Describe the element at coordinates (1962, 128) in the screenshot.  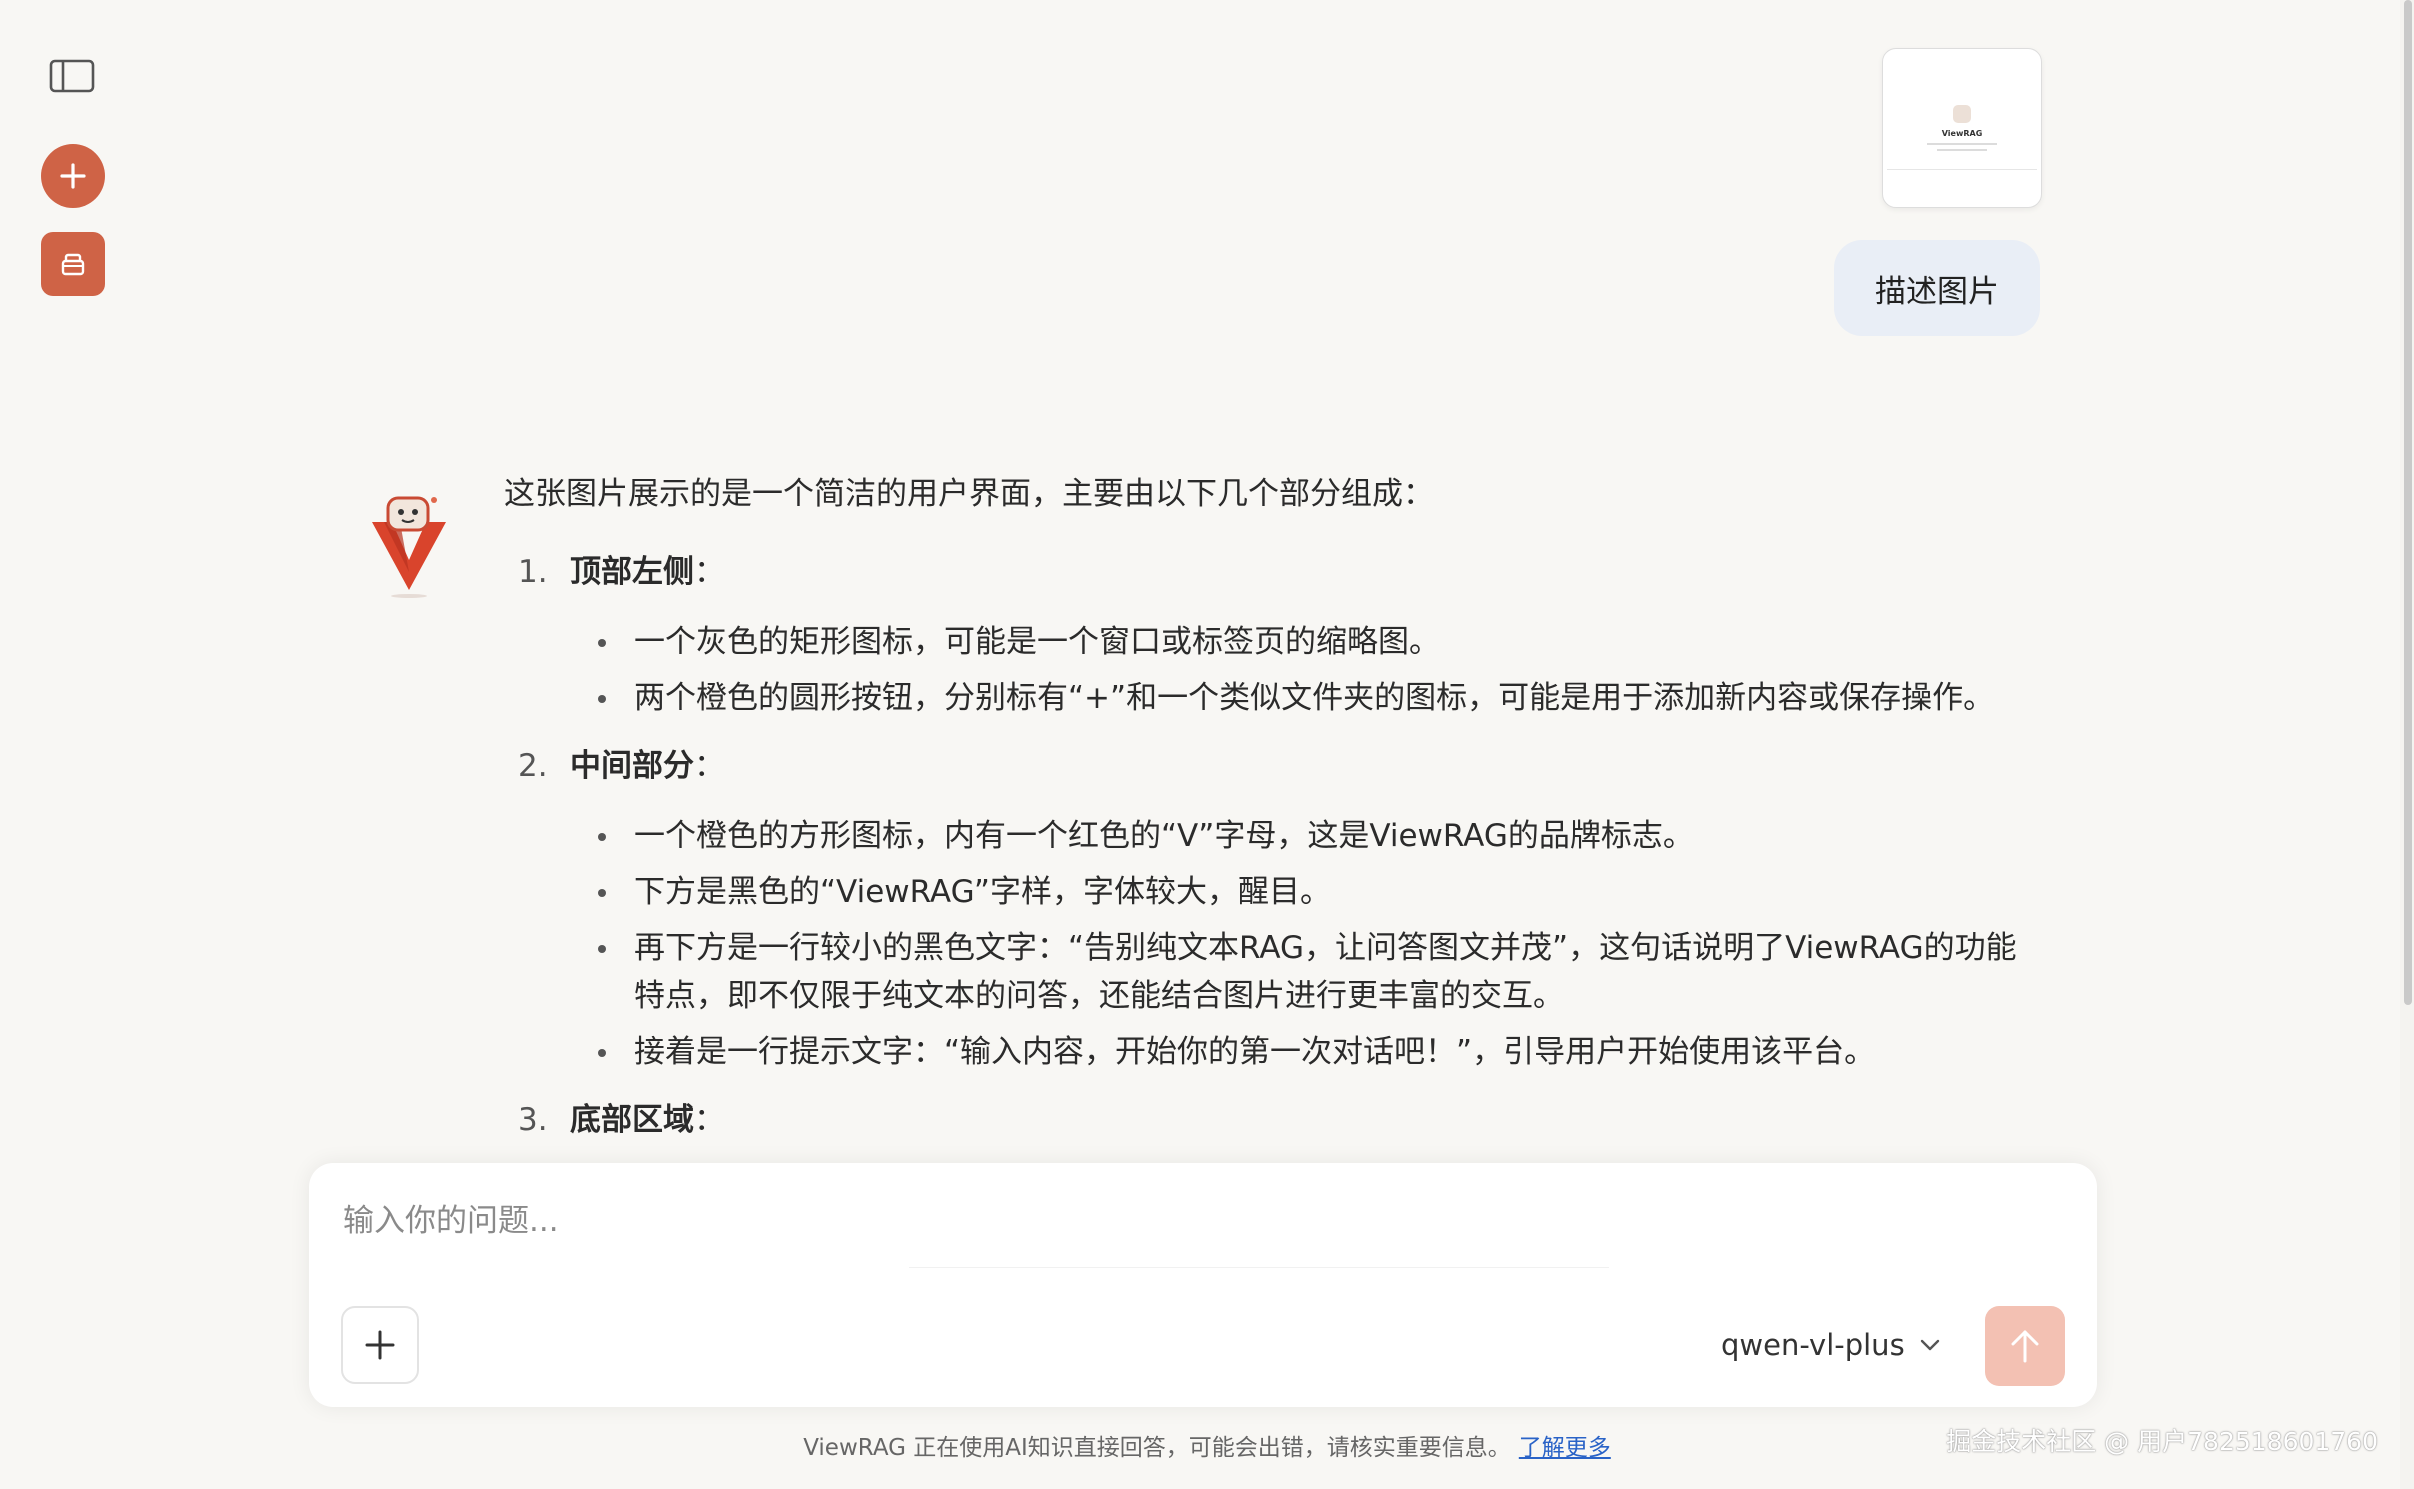
I see `attached-image-thumbnail: ViewRAG` at that location.